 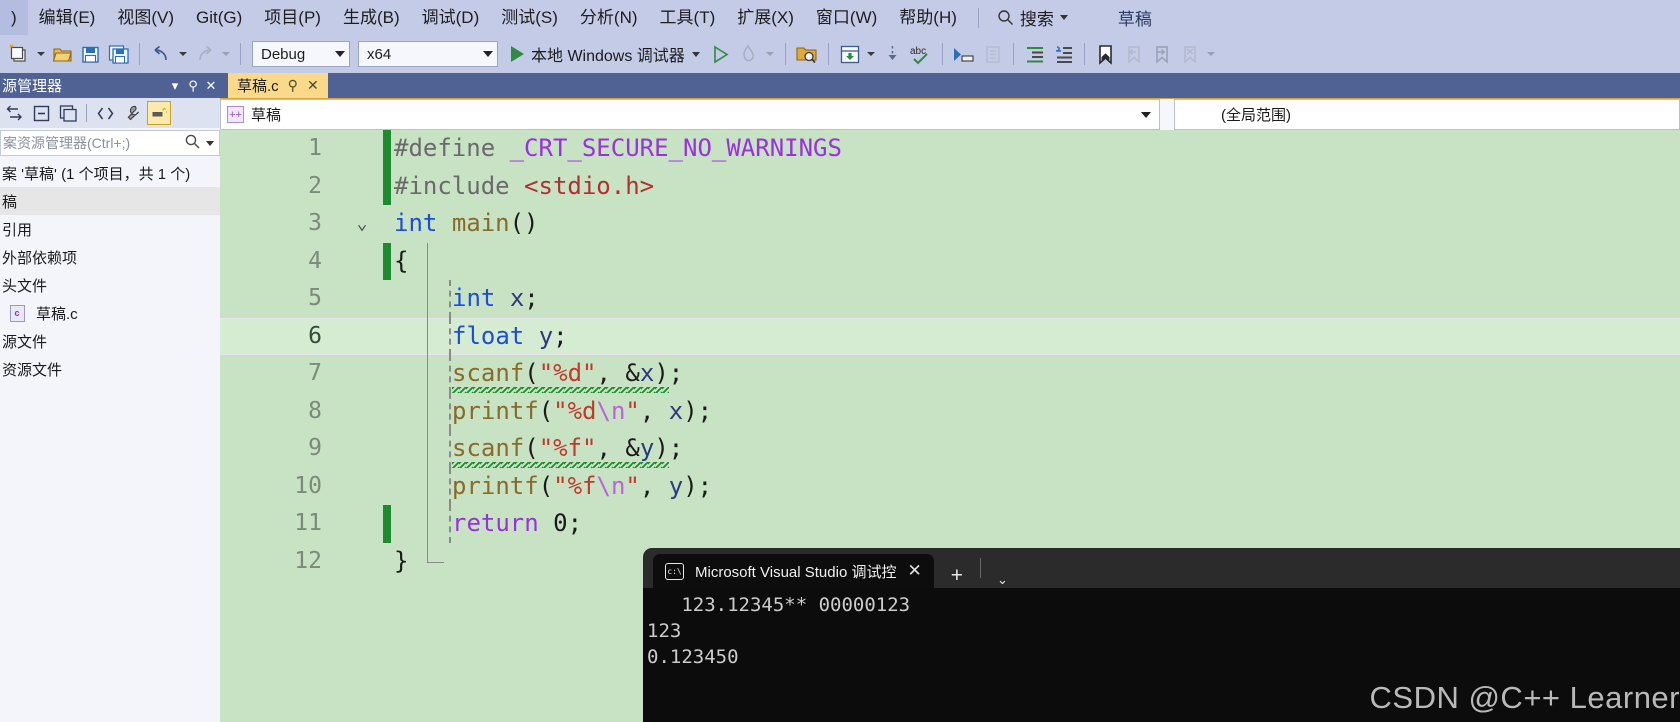 I want to click on indent-icon, so click(x=1035, y=54).